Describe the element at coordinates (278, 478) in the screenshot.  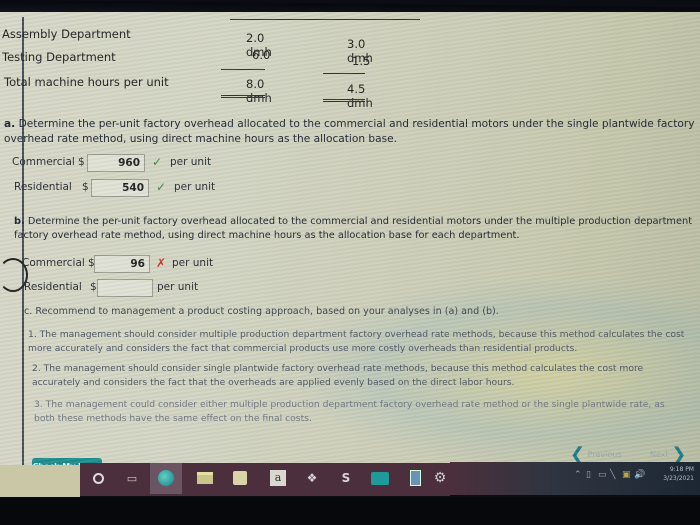
I see `amazon-icon: a` at that location.